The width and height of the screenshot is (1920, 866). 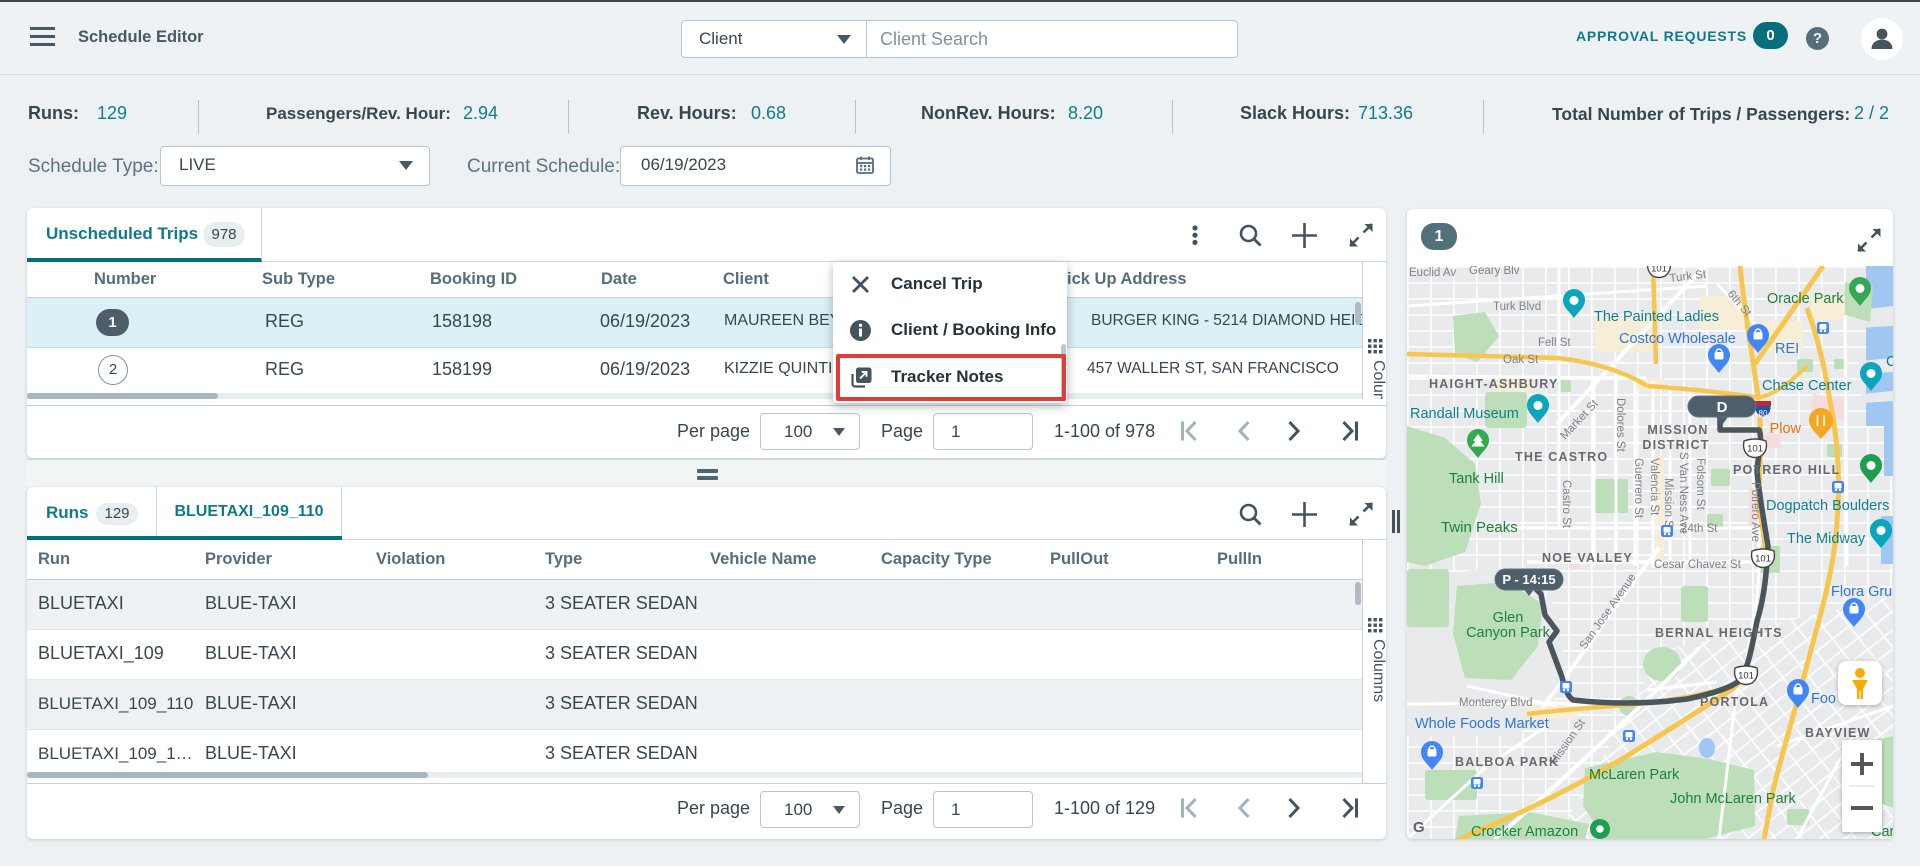 I want to click on svg-text: P - 14:15, so click(x=1528, y=579).